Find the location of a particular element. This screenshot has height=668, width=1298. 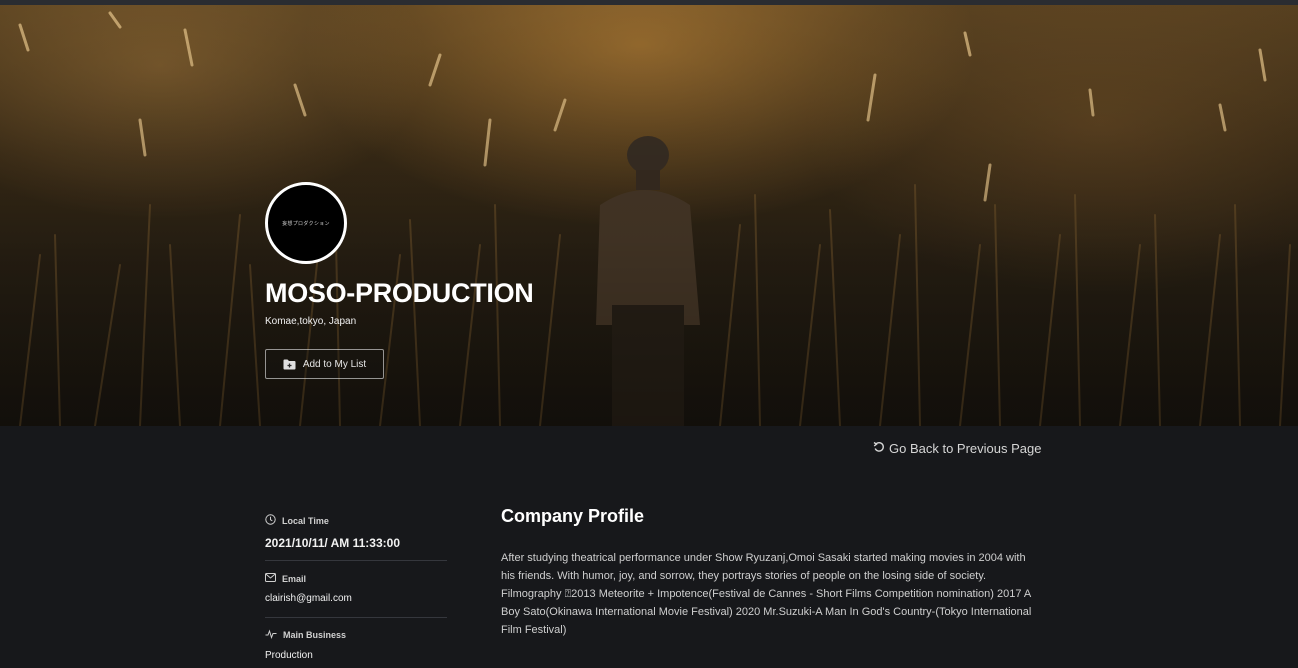

pulse-icon is located at coordinates (271, 635).